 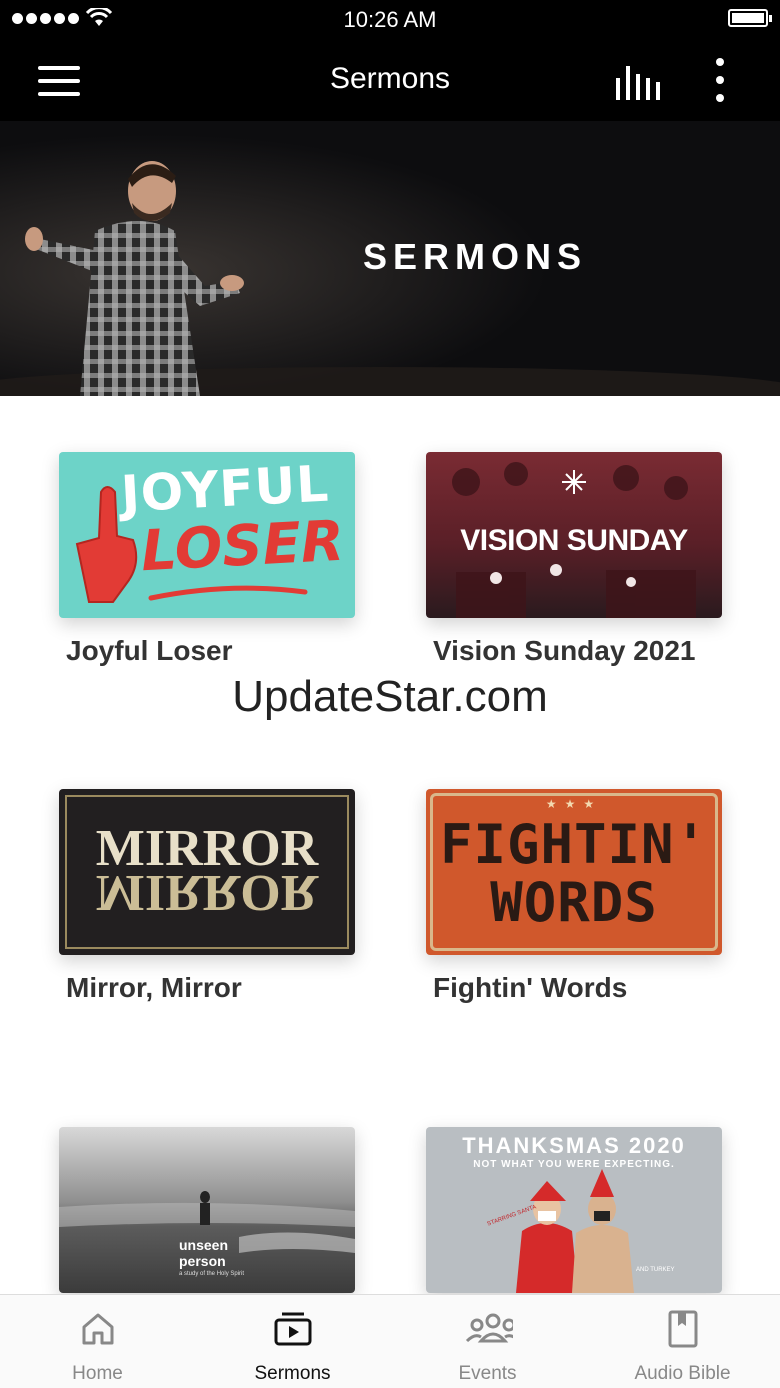 I want to click on series-art-text: AND TURKEY, so click(x=655, y=1270).